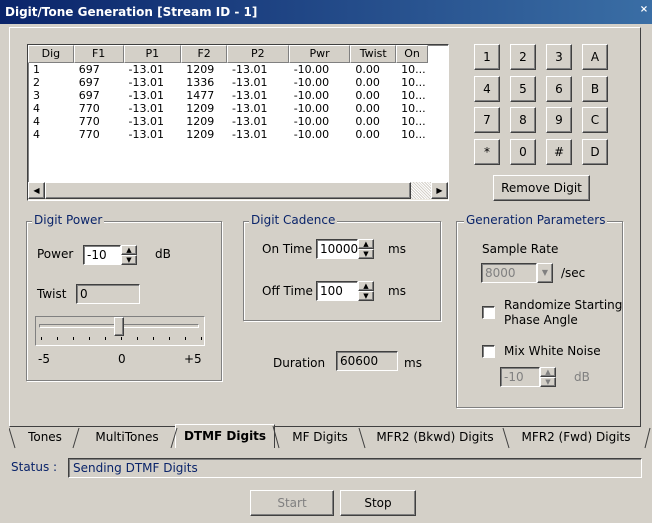 This screenshot has height=523, width=652. What do you see at coordinates (545, 273) in the screenshot?
I see `chevron-down-icon: ▼` at bounding box center [545, 273].